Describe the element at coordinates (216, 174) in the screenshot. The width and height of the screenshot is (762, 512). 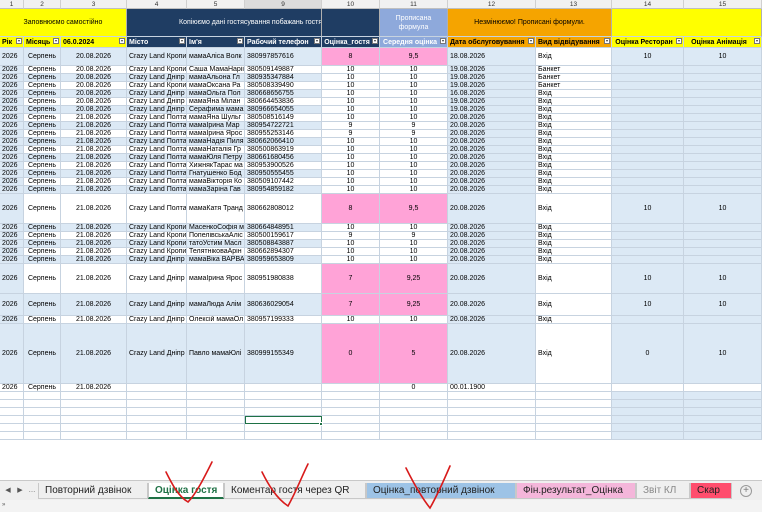
I see `cell-col-name: Гнатушенко Бод` at that location.